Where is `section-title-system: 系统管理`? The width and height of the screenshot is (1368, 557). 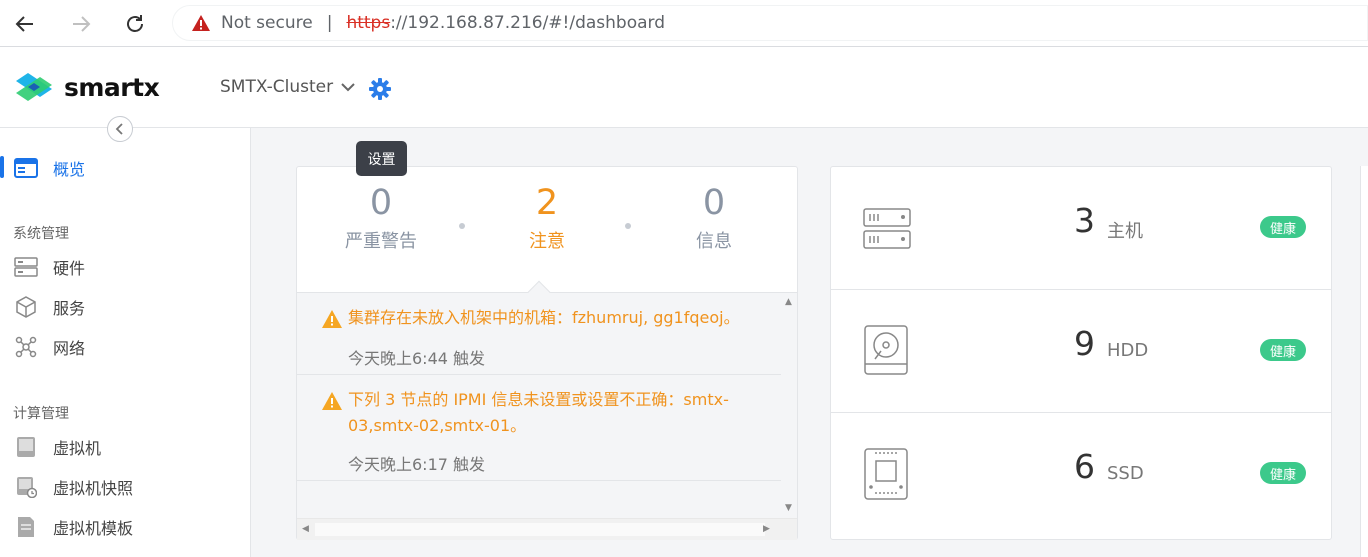 section-title-system: 系统管理 is located at coordinates (41, 234).